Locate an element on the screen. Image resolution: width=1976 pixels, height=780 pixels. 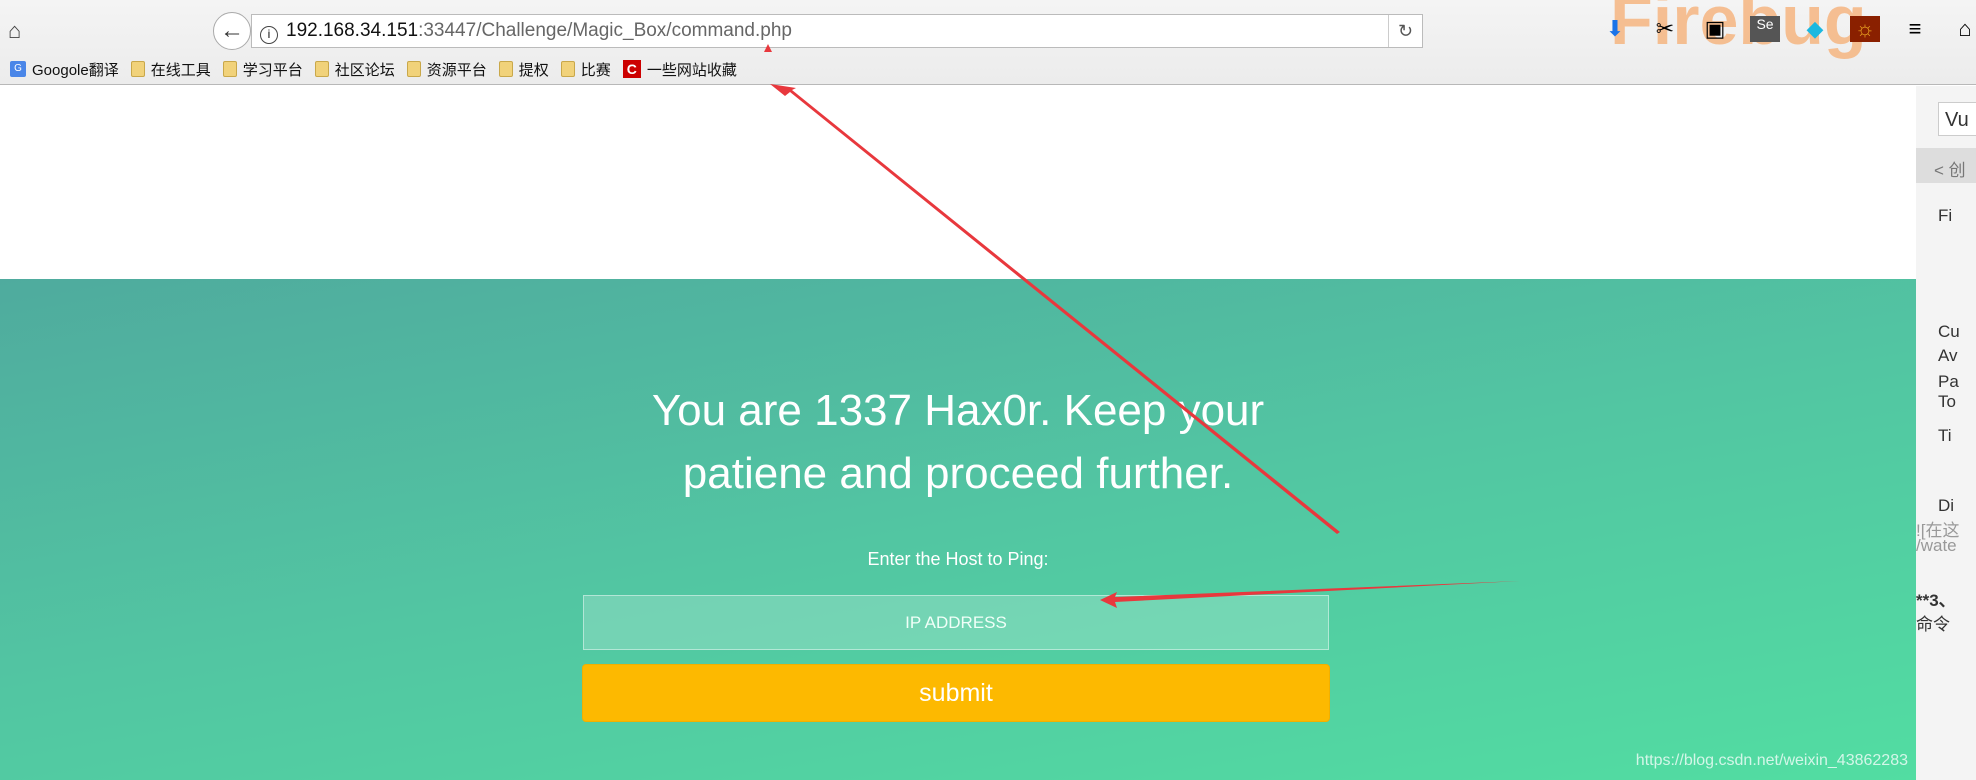
bookmark-label: 一些网站收藏 is located at coordinates (691, 70).